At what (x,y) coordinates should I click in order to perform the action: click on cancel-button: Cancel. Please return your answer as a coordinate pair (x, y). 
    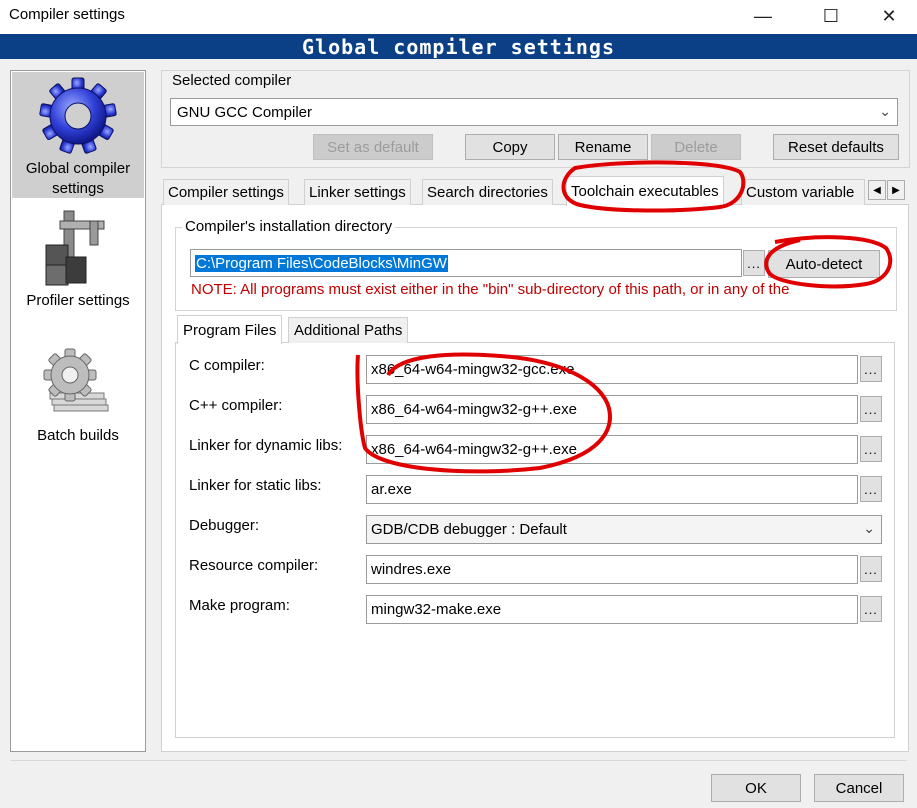
    Looking at the image, I should click on (859, 788).